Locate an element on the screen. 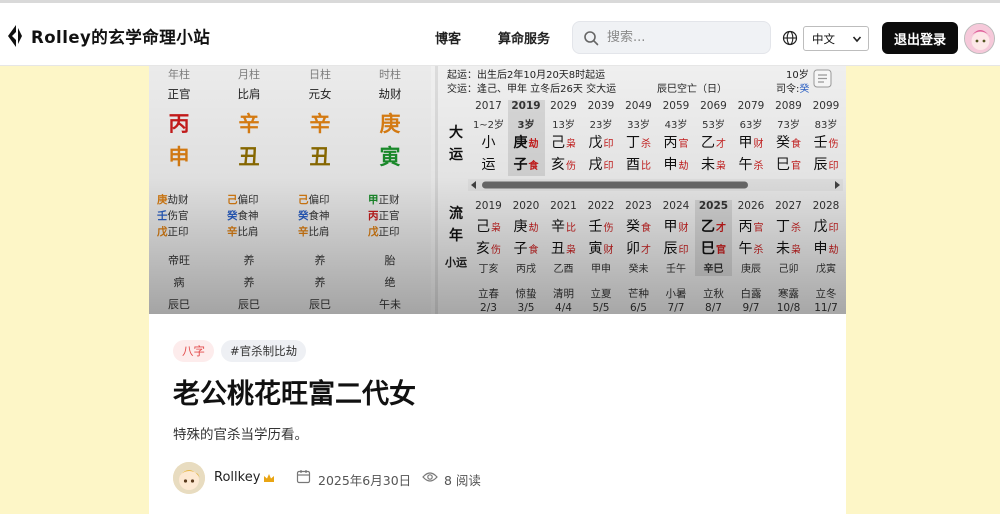 This screenshot has width=1000, height=514. liunian-column: 2027 丁杀 未枭 己卯 is located at coordinates (788, 238).